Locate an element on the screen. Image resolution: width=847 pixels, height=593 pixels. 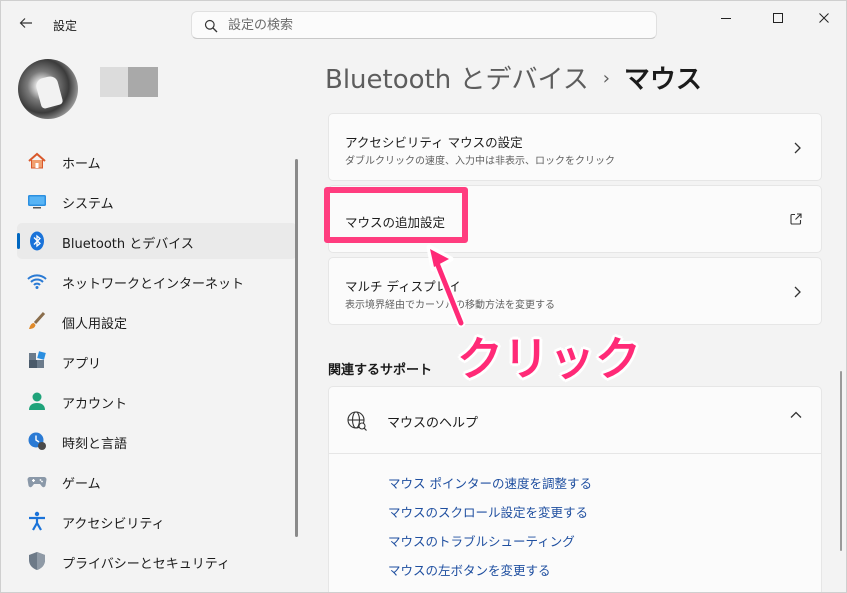
person-icon is located at coordinates (37, 401).